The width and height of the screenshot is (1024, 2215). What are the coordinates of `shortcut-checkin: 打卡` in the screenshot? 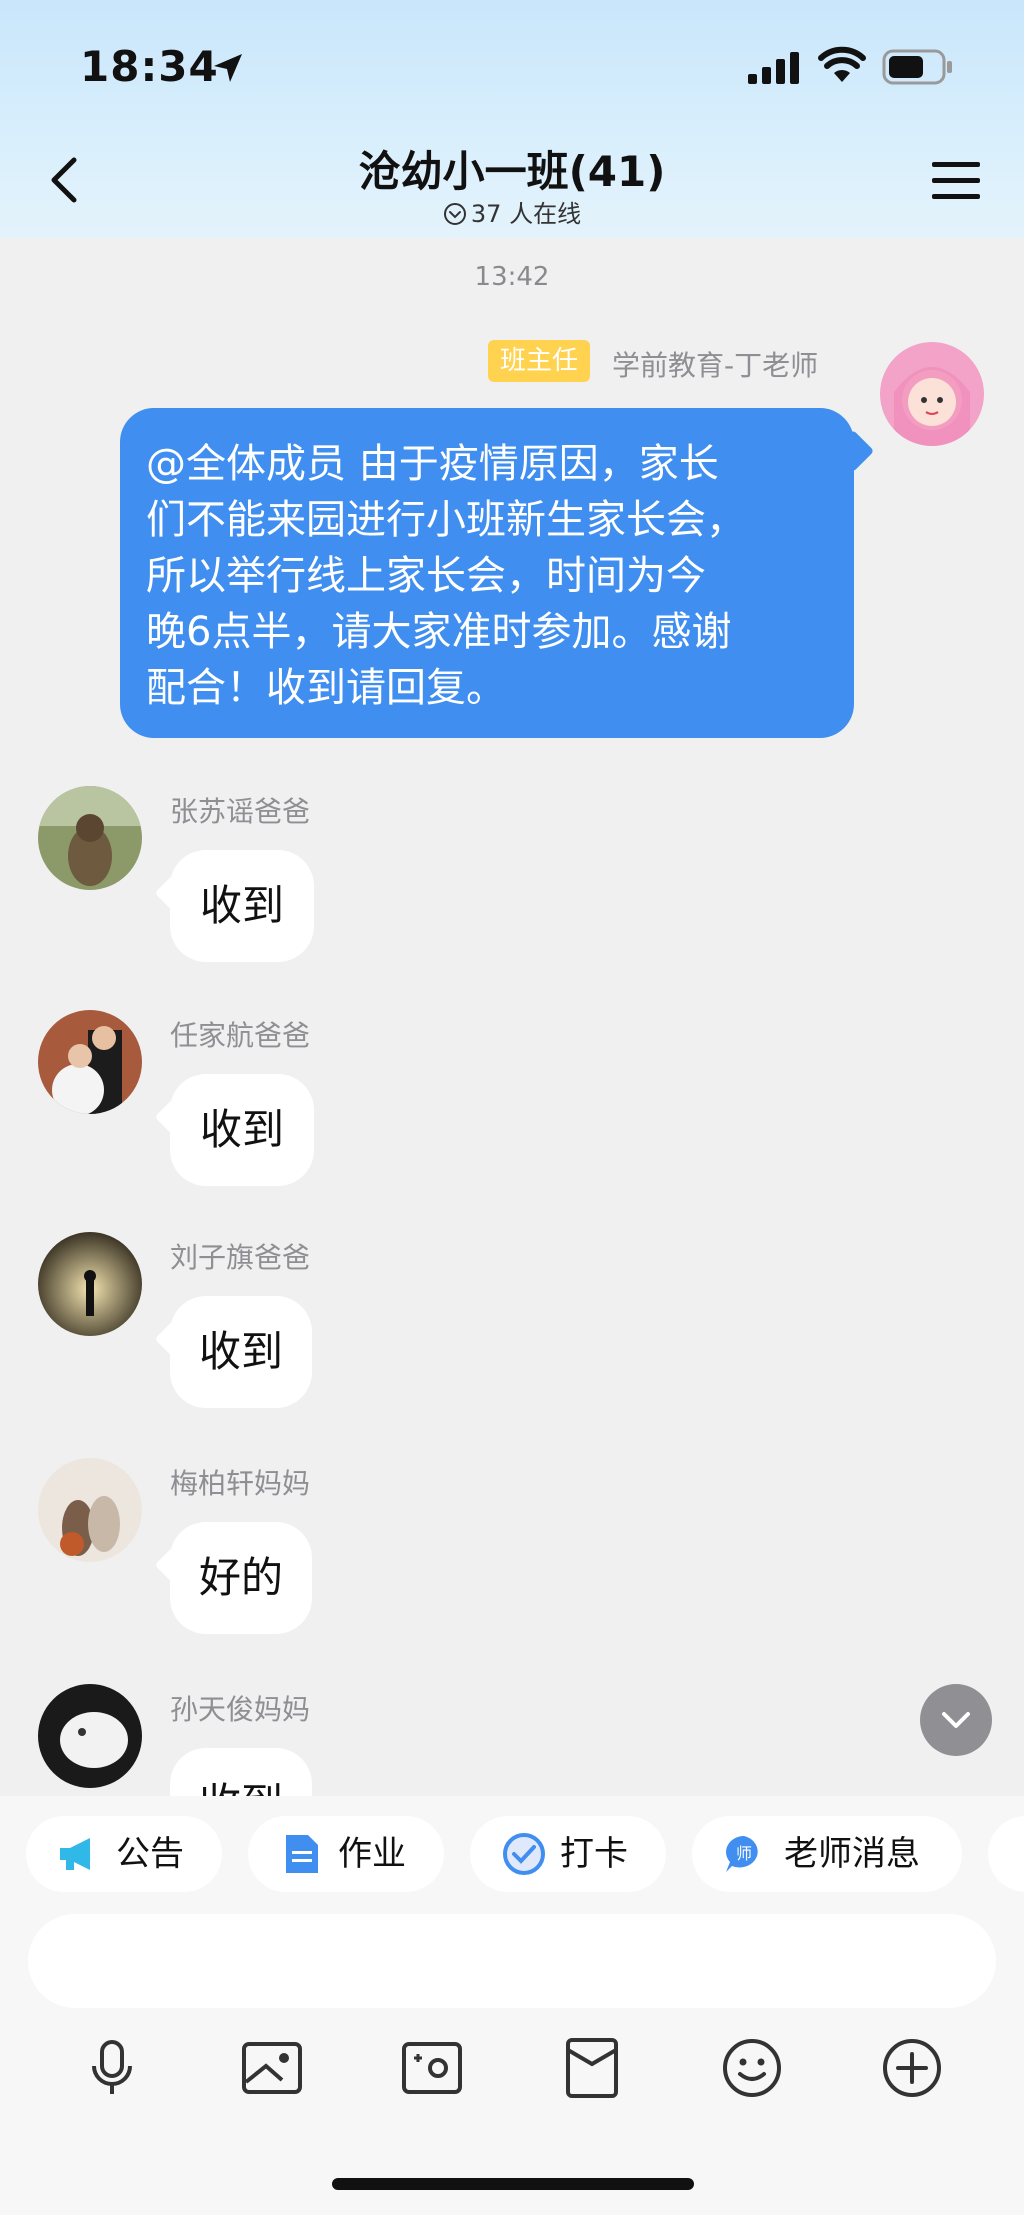 It's located at (568, 1854).